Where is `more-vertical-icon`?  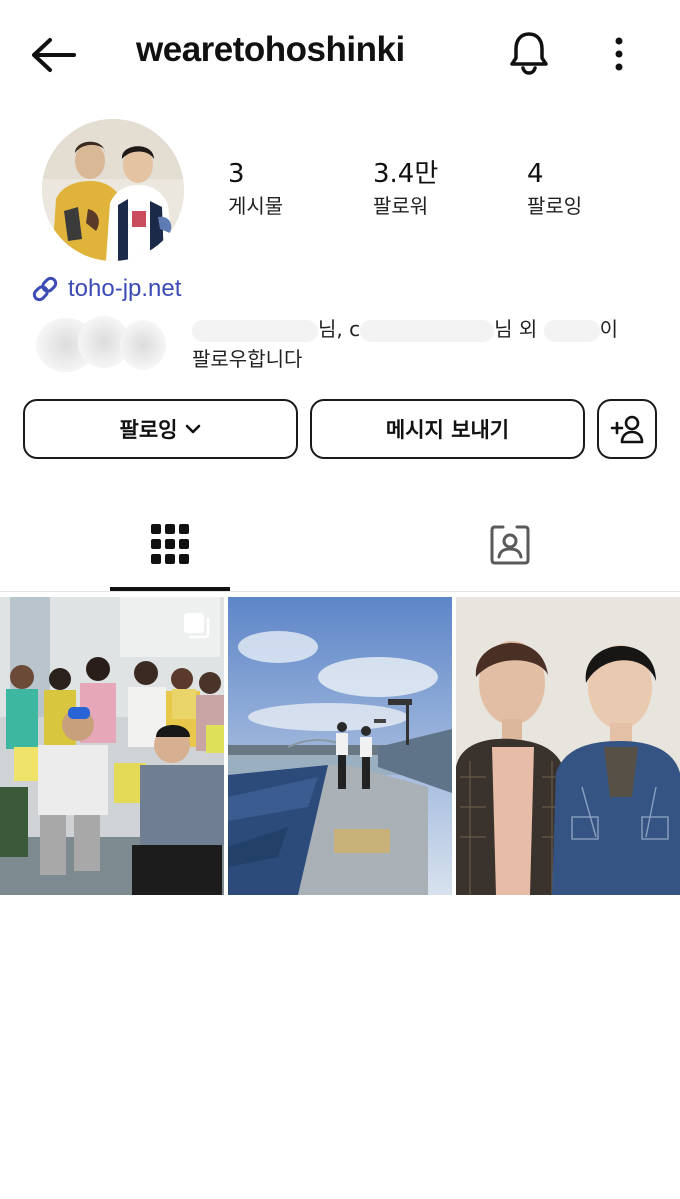 more-vertical-icon is located at coordinates (619, 54).